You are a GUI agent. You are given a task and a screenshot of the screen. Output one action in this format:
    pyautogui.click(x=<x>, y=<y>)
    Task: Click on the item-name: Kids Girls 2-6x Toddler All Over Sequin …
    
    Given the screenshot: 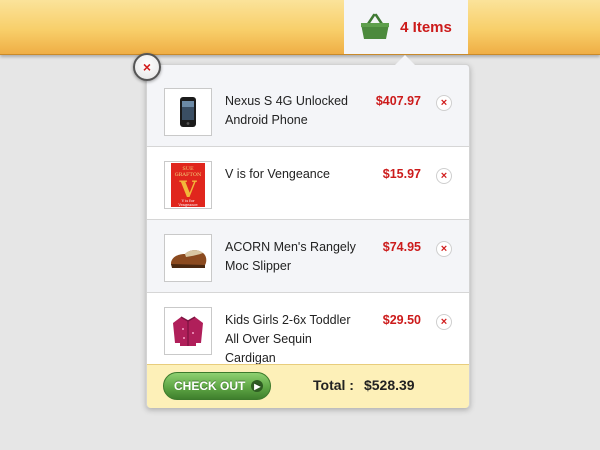 What is the action you would take?
    pyautogui.click(x=295, y=339)
    